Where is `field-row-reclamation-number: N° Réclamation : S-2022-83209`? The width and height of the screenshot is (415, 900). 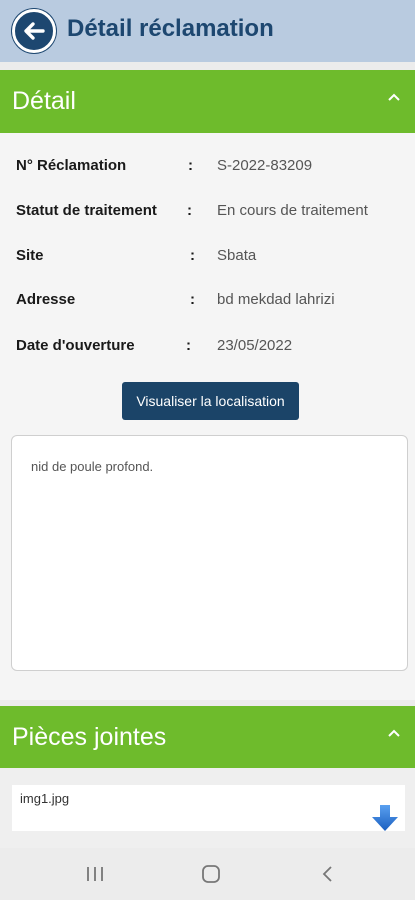 field-row-reclamation-number: N° Réclamation : S-2022-83209 is located at coordinates (207, 168).